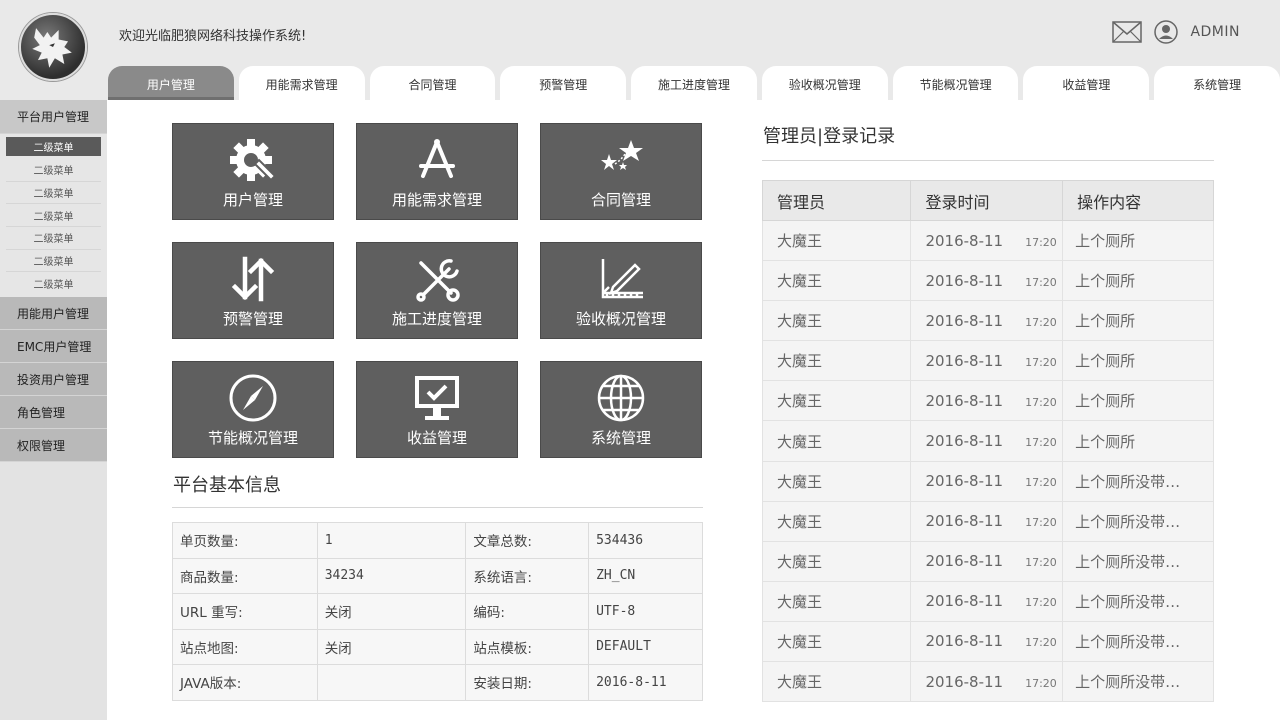 The image size is (1280, 720). Describe the element at coordinates (53, 314) in the screenshot. I see `sidebar-group-energy-users: 用能用户管理` at that location.